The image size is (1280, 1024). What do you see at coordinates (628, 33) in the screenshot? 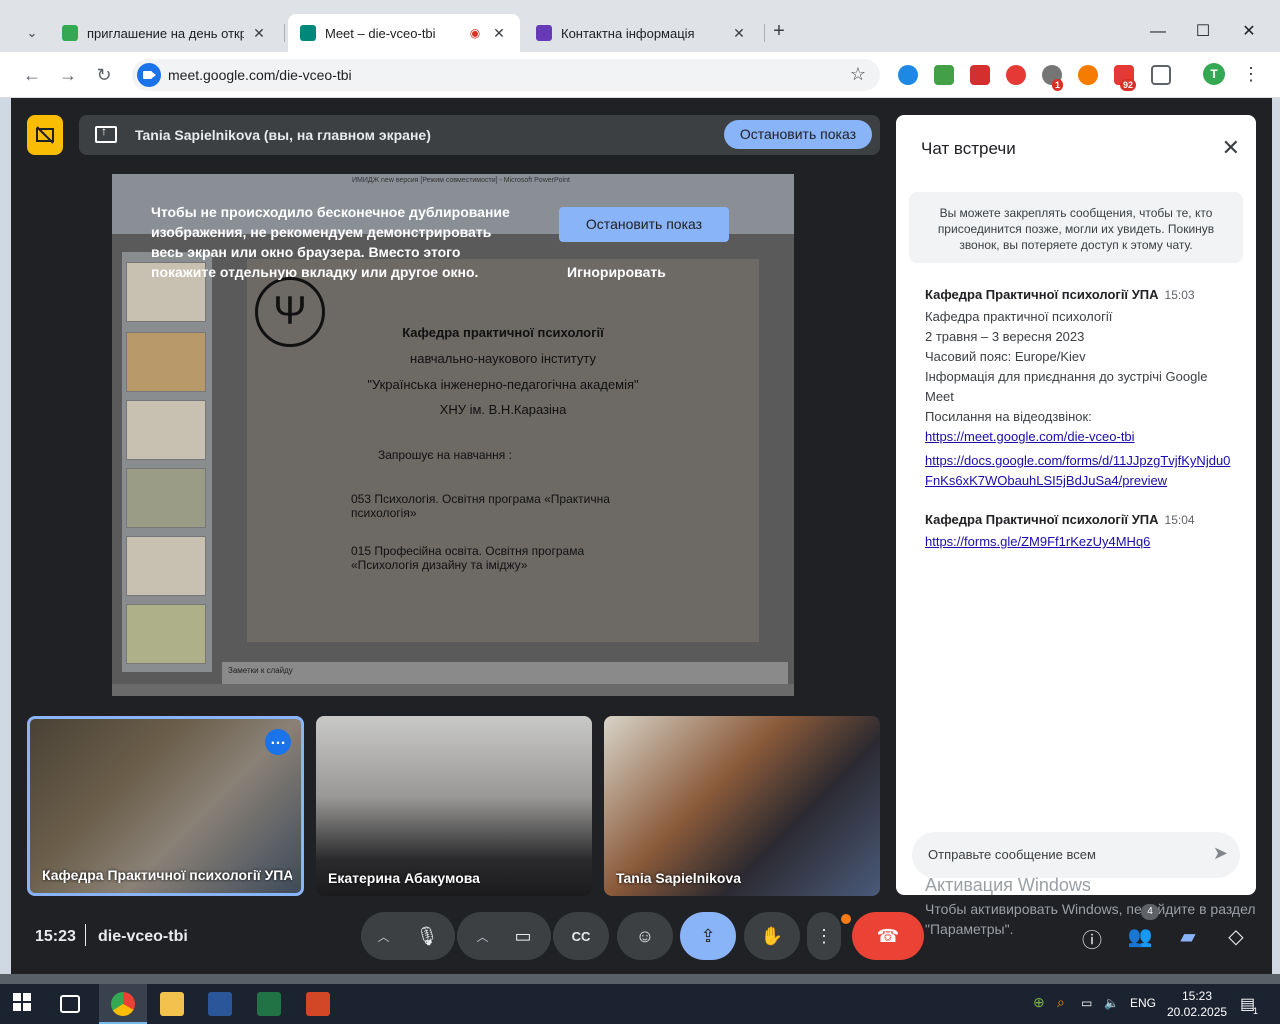
I see `tab-title: Контактна інформація` at bounding box center [628, 33].